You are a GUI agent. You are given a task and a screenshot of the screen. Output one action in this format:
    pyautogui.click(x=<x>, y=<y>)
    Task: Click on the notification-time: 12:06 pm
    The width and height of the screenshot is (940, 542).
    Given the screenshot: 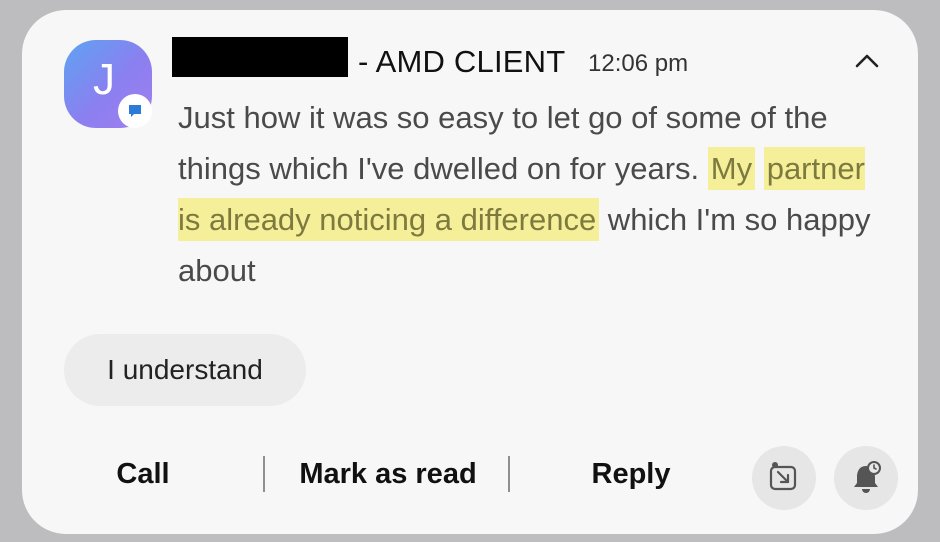 What is the action you would take?
    pyautogui.click(x=638, y=63)
    